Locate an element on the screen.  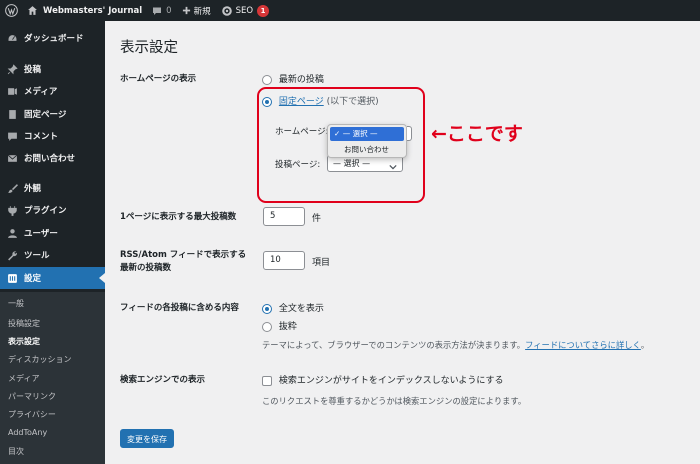
sidebar-item-dashboard: ダッシュボード is located at coordinates (52, 38).